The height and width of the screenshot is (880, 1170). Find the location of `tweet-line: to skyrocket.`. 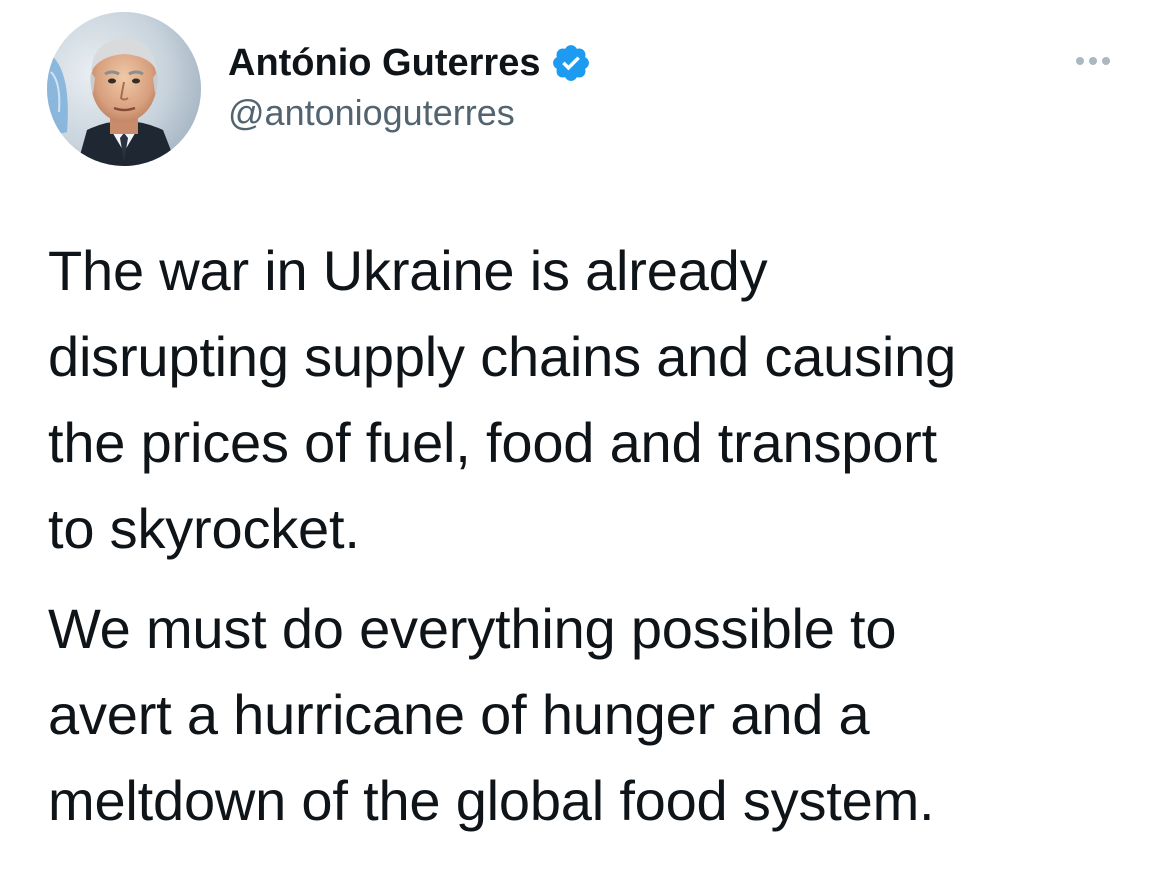

tweet-line: to skyrocket. is located at coordinates (204, 528).